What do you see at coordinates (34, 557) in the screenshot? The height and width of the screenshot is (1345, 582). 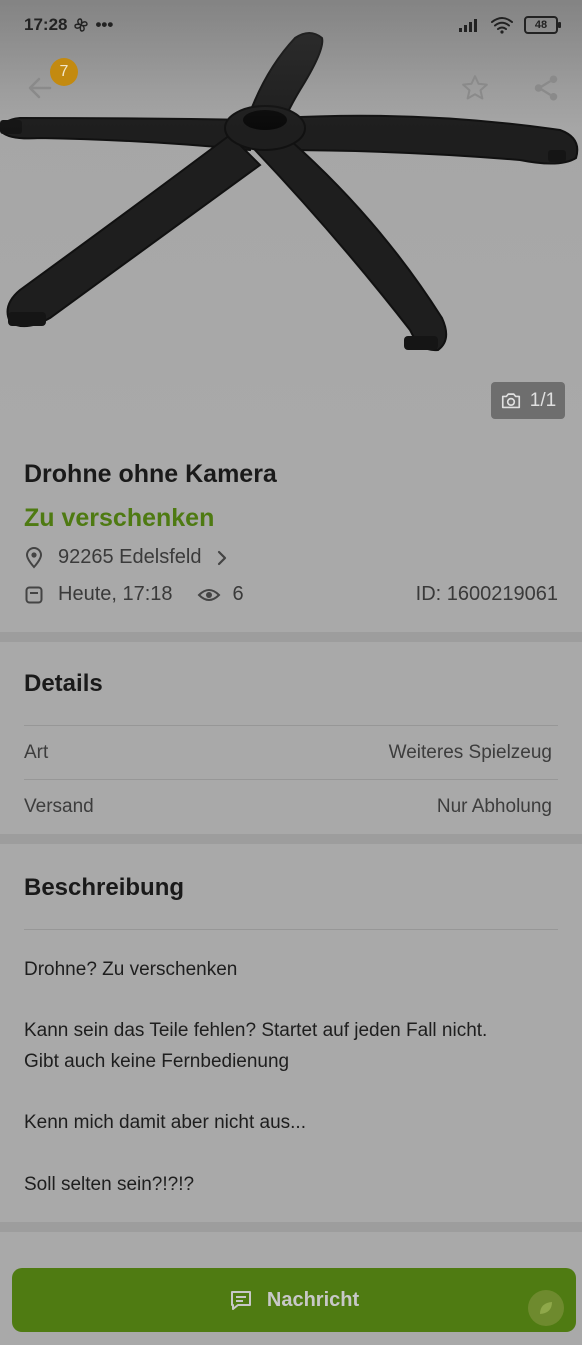 I see `location-pin-icon` at bounding box center [34, 557].